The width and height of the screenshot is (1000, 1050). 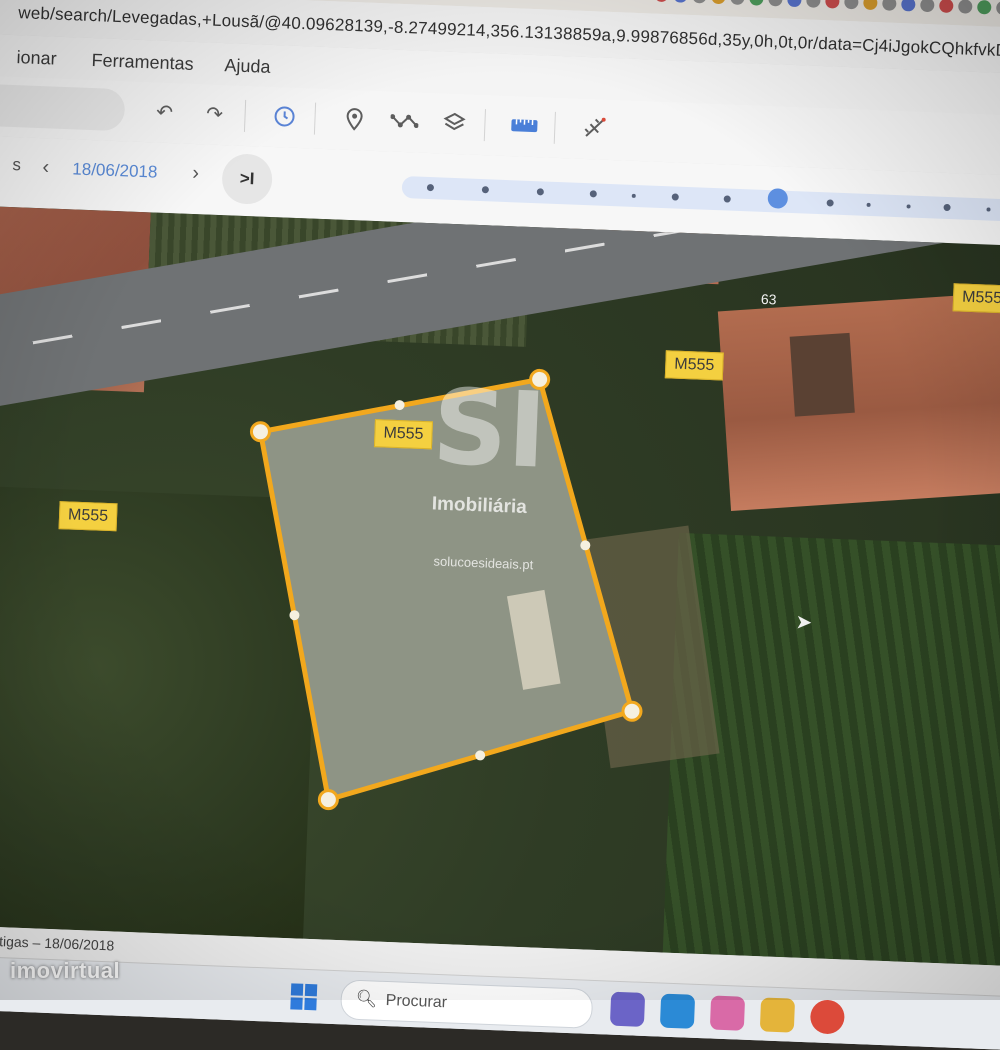 I want to click on last-date-button: >I, so click(x=247, y=179).